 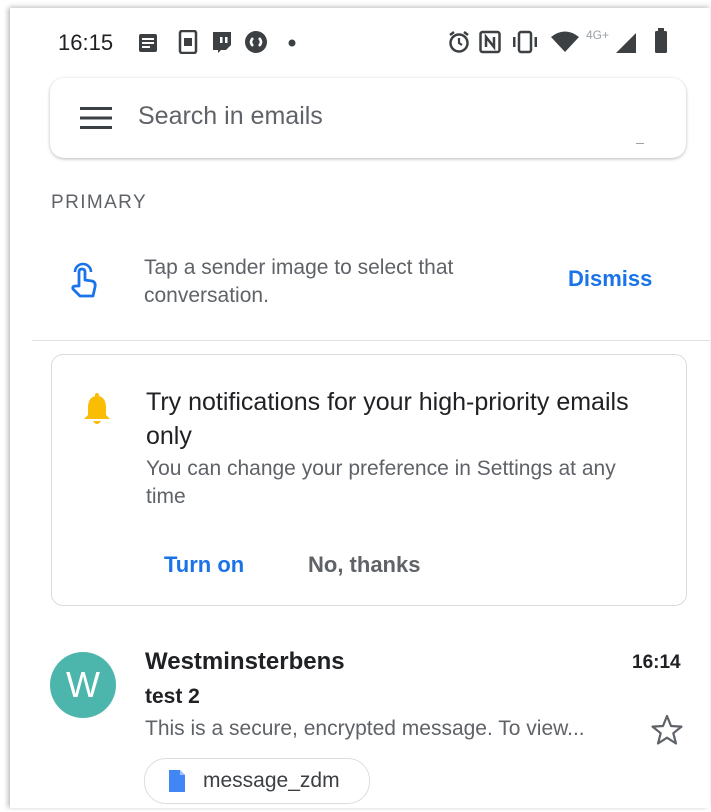 What do you see at coordinates (598, 35) in the screenshot?
I see `network-type-label: 4G+` at bounding box center [598, 35].